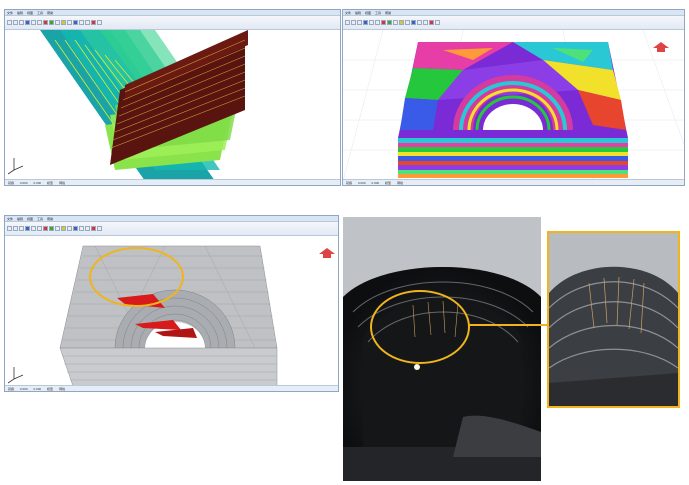 The image size is (689, 485). What do you see at coordinates (127, 104) in the screenshot?
I see `fracture-plane-render` at bounding box center [127, 104].